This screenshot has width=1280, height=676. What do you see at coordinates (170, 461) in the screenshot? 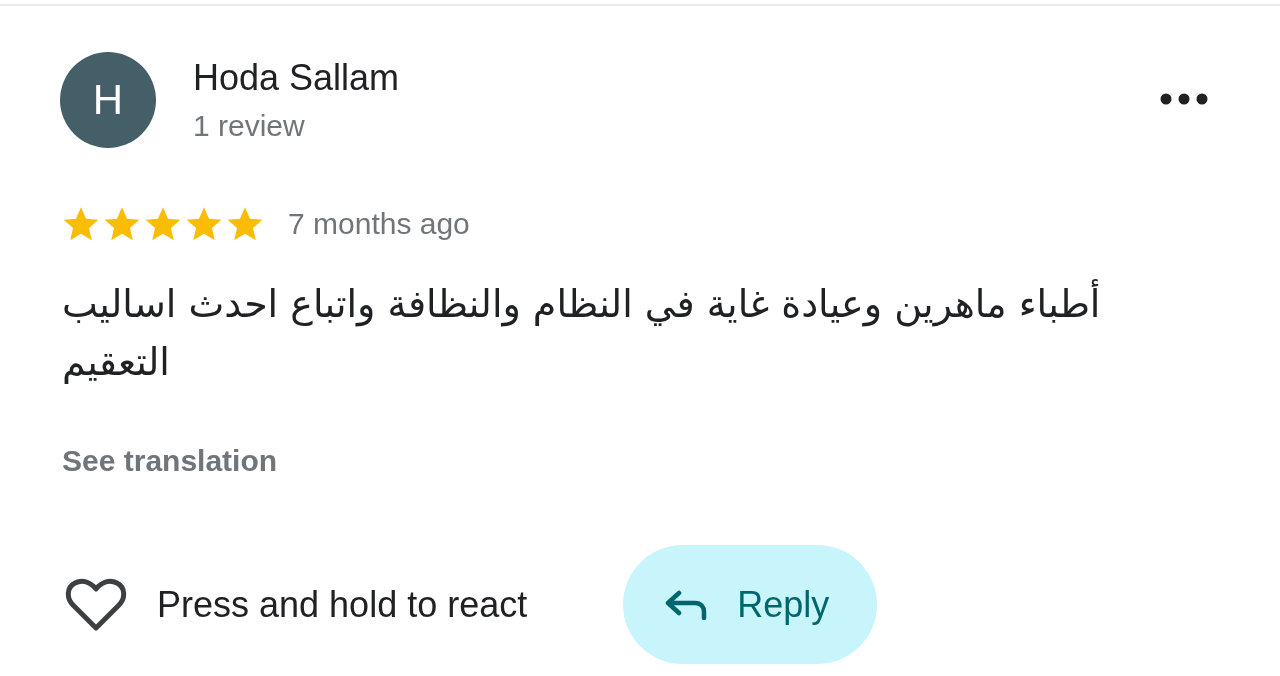
I see `see-translation-link: See translation` at bounding box center [170, 461].